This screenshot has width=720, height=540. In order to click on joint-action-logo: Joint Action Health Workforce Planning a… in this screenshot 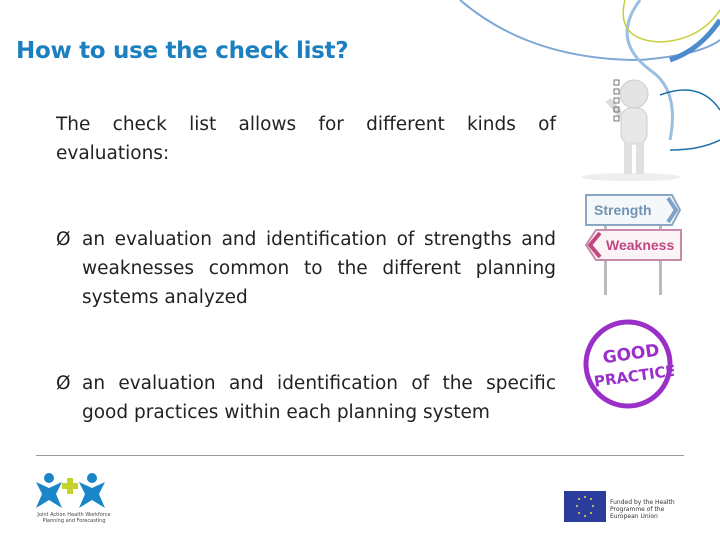, I will do `click(74, 498)`.